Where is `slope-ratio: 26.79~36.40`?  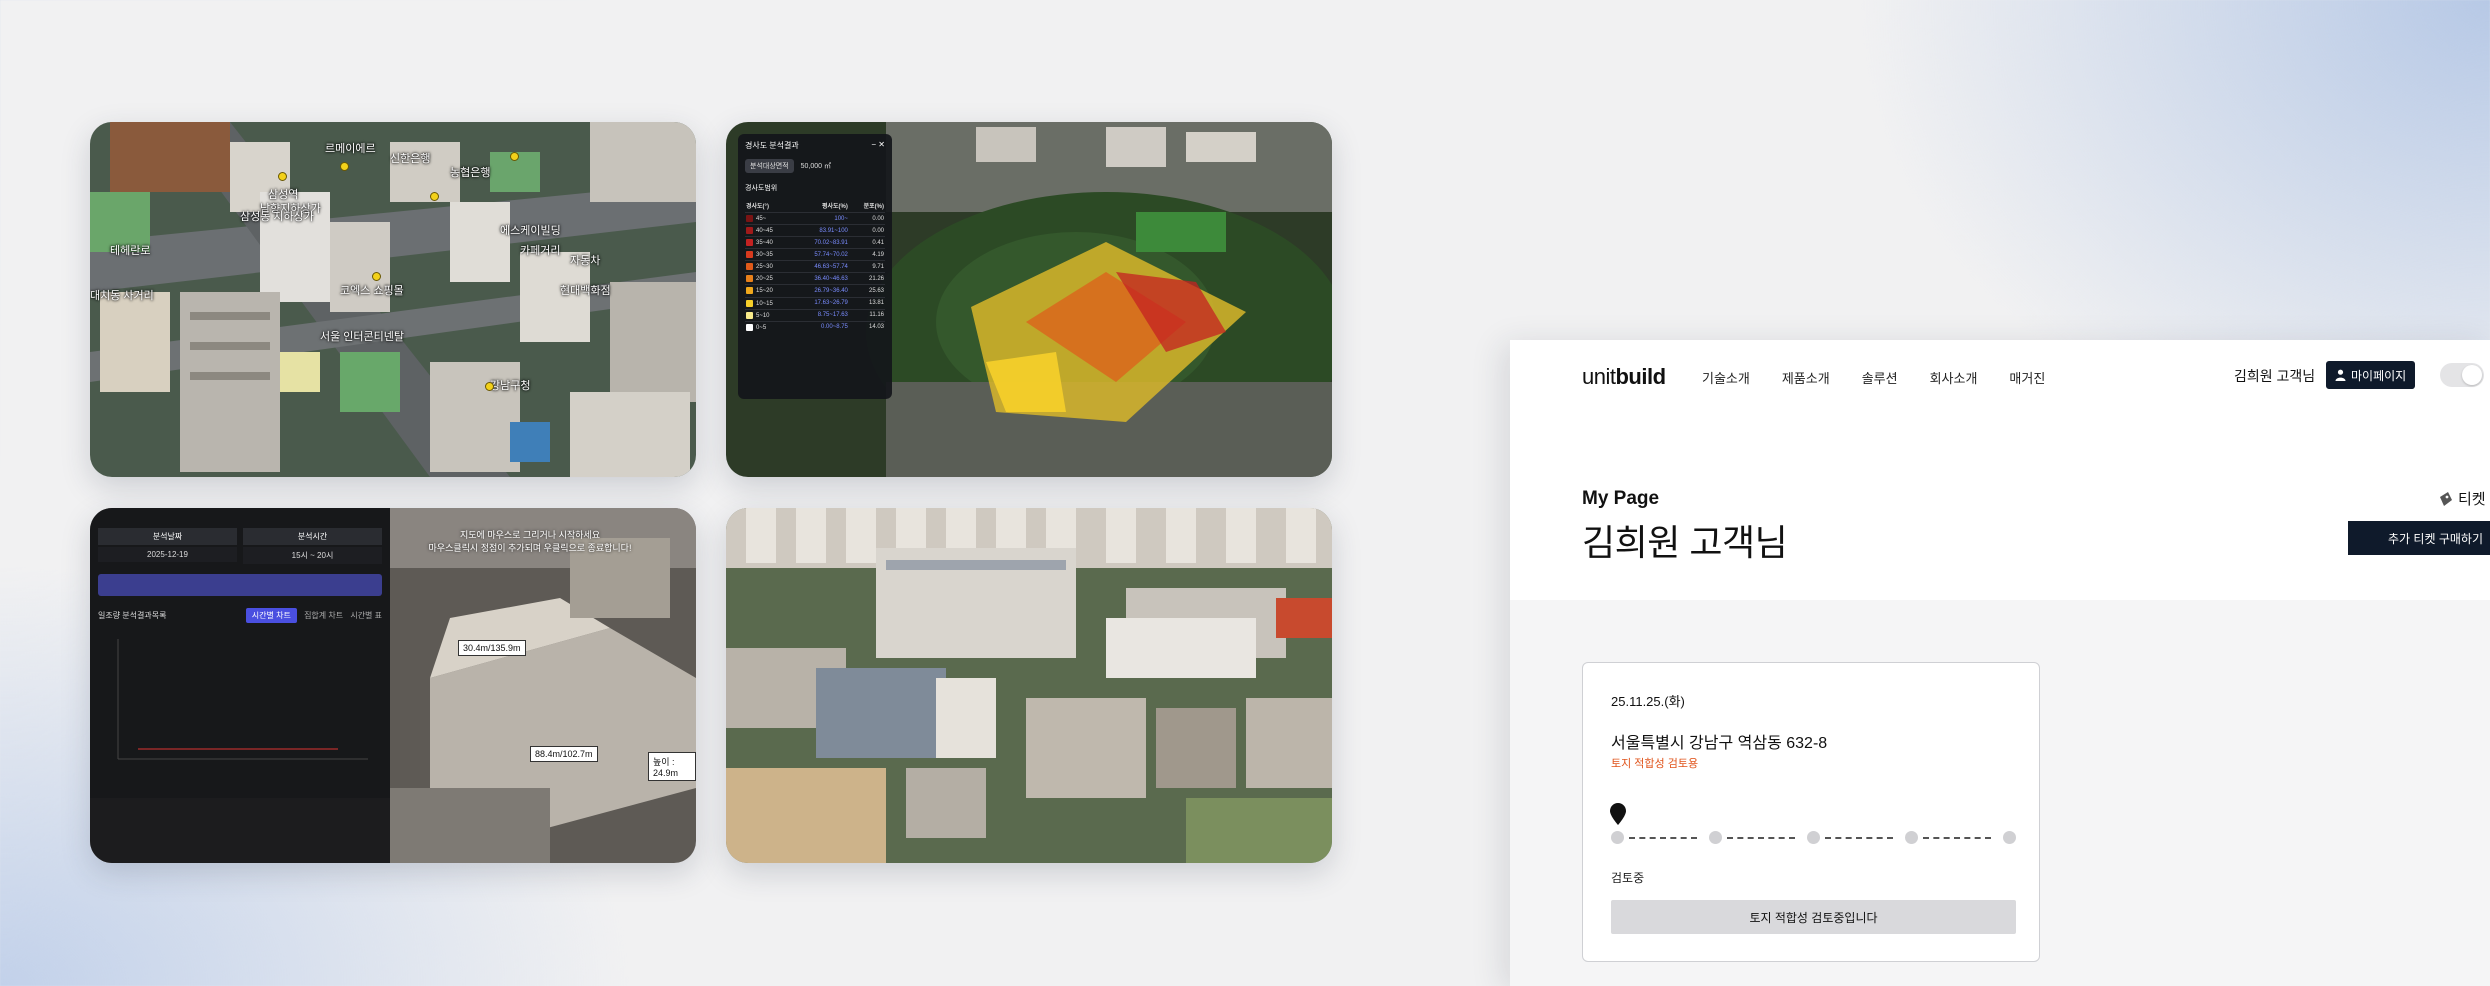 slope-ratio: 26.79~36.40 is located at coordinates (820, 291).